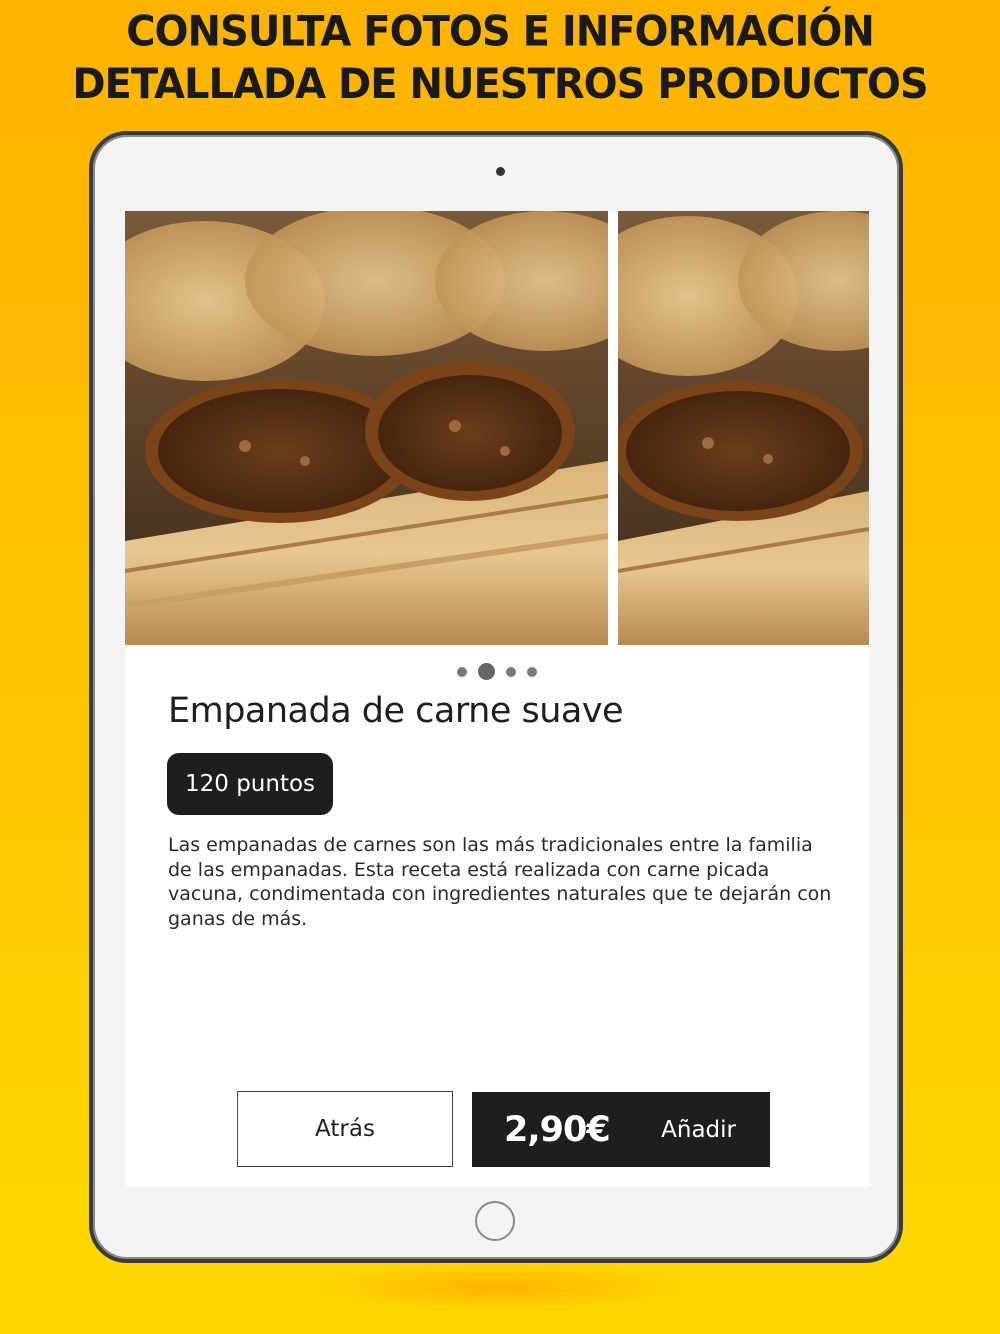  I want to click on back-button: Atrás, so click(345, 1129).